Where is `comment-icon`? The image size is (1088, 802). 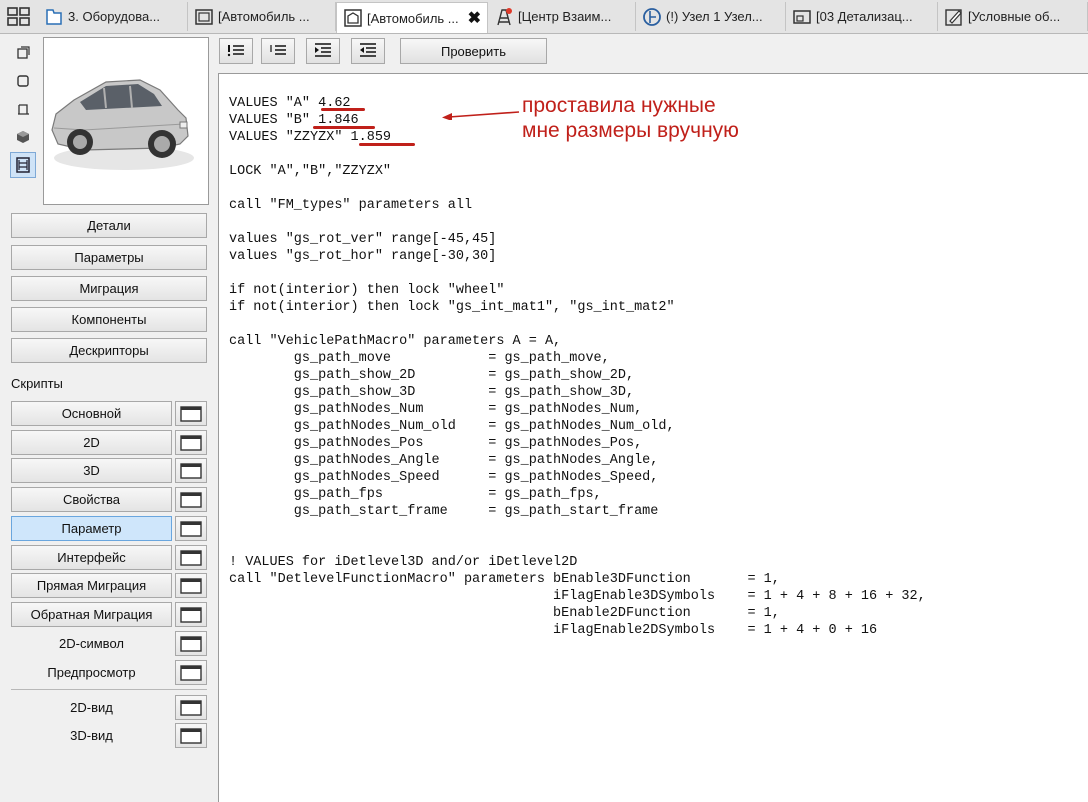 comment-icon is located at coordinates (236, 51).